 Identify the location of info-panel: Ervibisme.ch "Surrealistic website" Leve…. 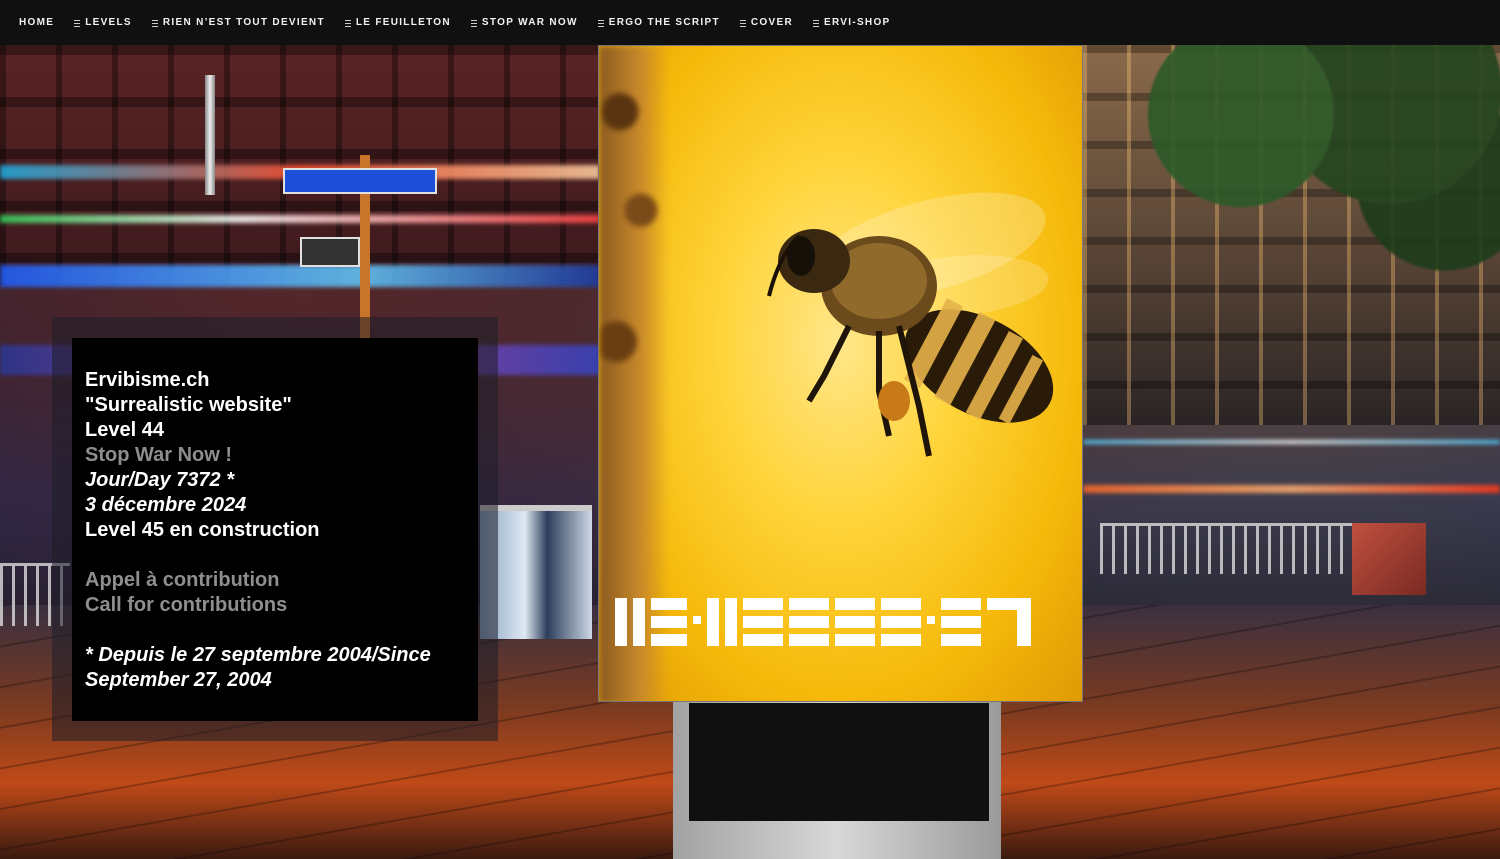
(275, 529).